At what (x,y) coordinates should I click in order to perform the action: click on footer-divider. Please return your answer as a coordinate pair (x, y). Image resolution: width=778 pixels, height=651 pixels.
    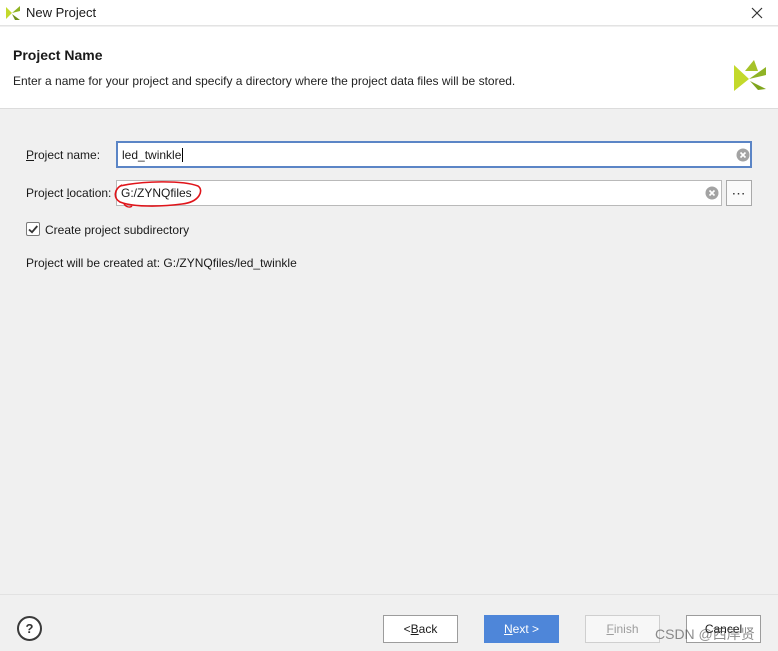
    Looking at the image, I should click on (389, 594).